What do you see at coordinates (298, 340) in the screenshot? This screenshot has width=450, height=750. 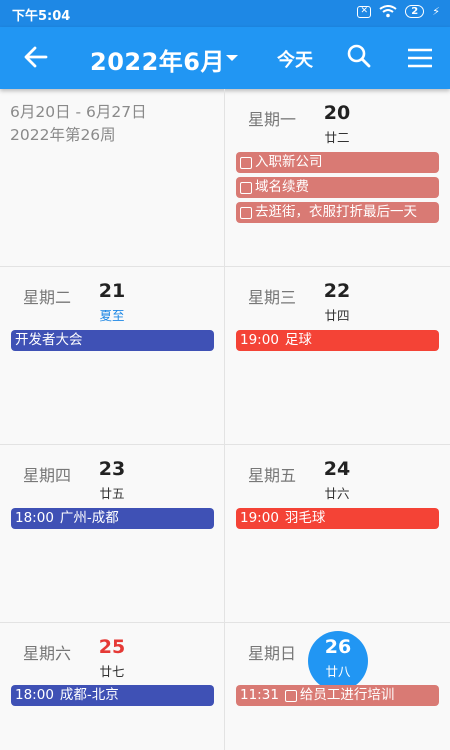 I see `event-title: 足球` at bounding box center [298, 340].